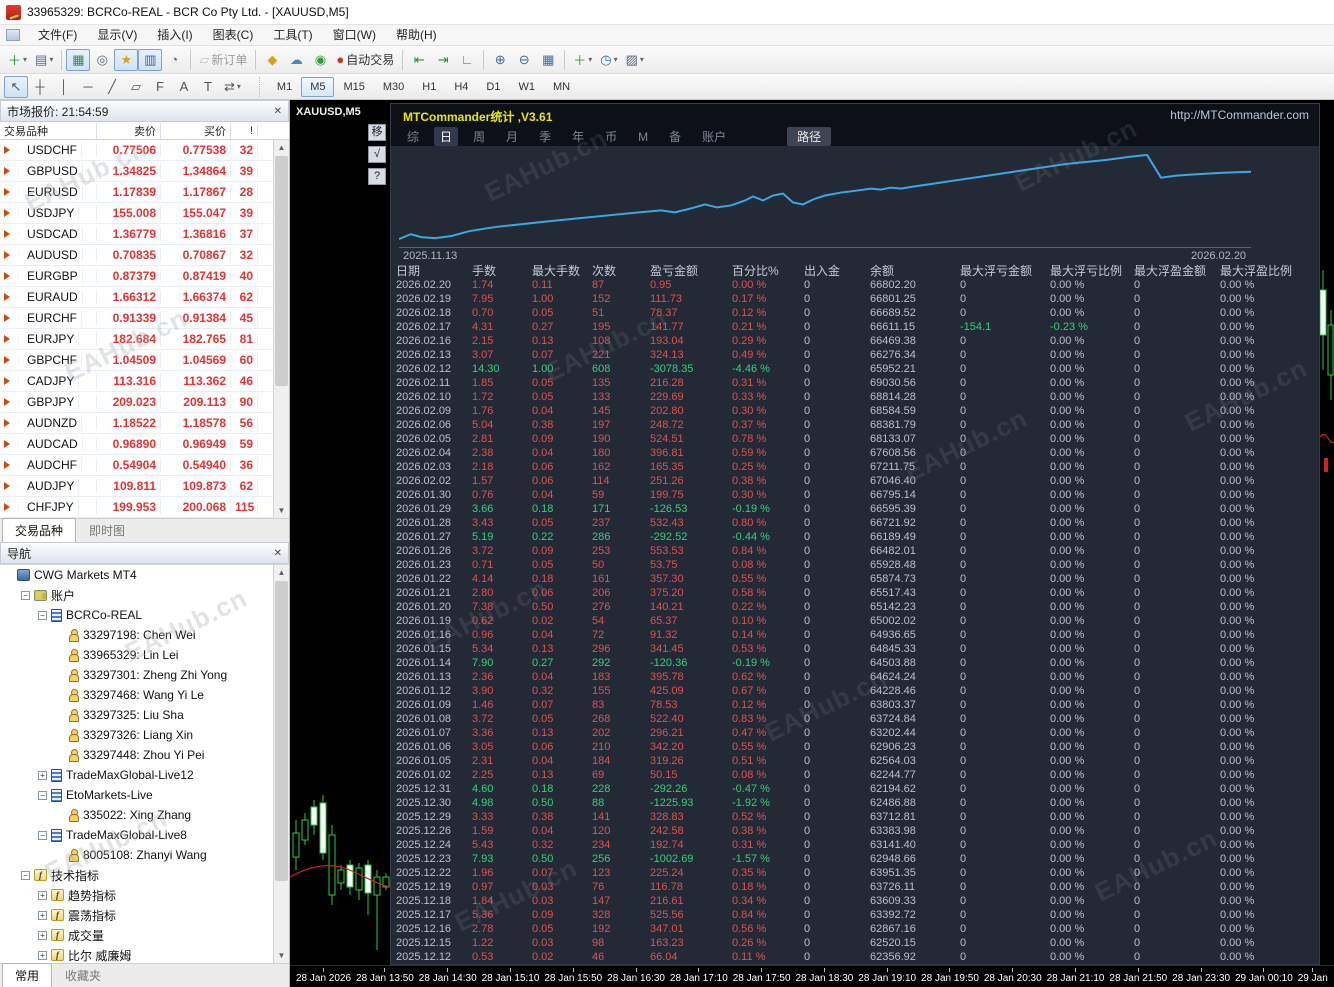  Describe the element at coordinates (232, 87) in the screenshot. I see `arrows-tool: ⇄ ▾` at that location.